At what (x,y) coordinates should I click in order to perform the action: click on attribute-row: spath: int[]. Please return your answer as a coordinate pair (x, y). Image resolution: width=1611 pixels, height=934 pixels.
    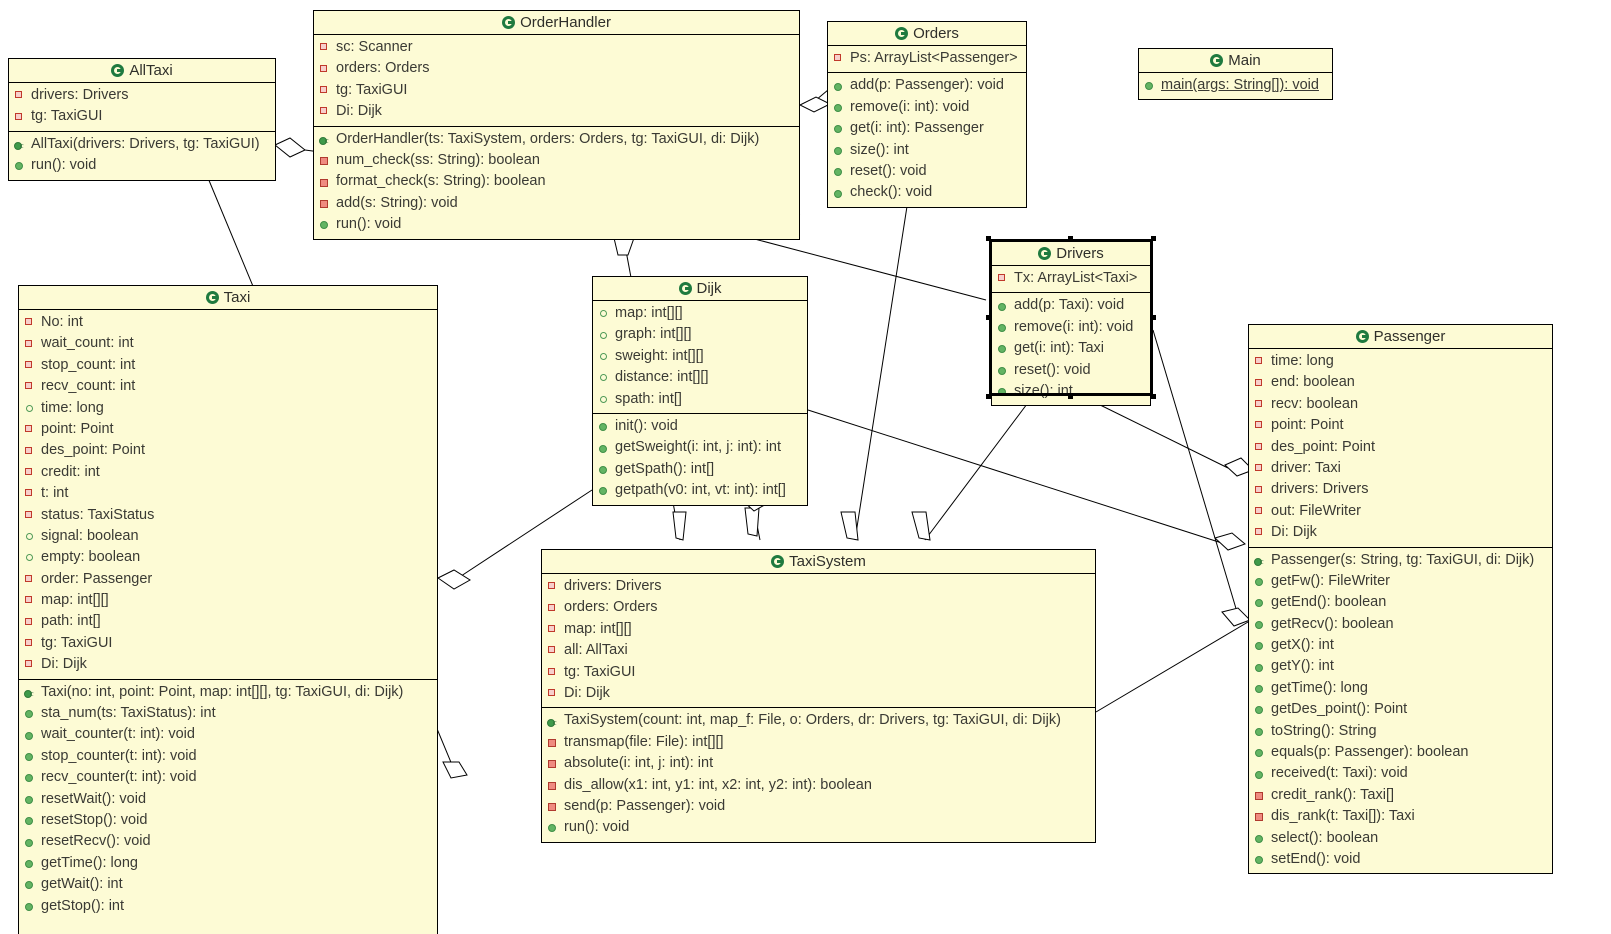
    Looking at the image, I should click on (700, 399).